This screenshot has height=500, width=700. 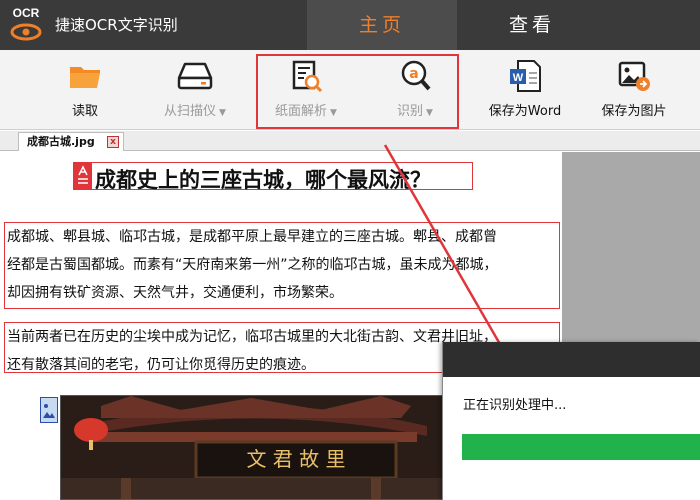 What do you see at coordinates (85, 77) in the screenshot?
I see `folder-icon` at bounding box center [85, 77].